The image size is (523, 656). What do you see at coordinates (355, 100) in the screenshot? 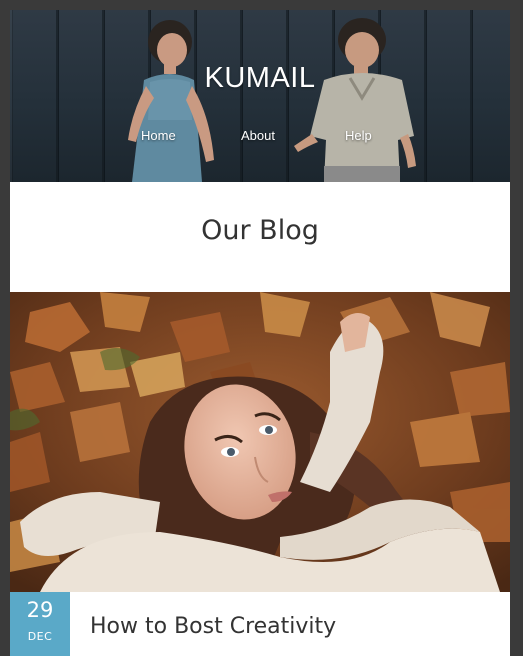
I see `hero-boy-figure` at bounding box center [355, 100].